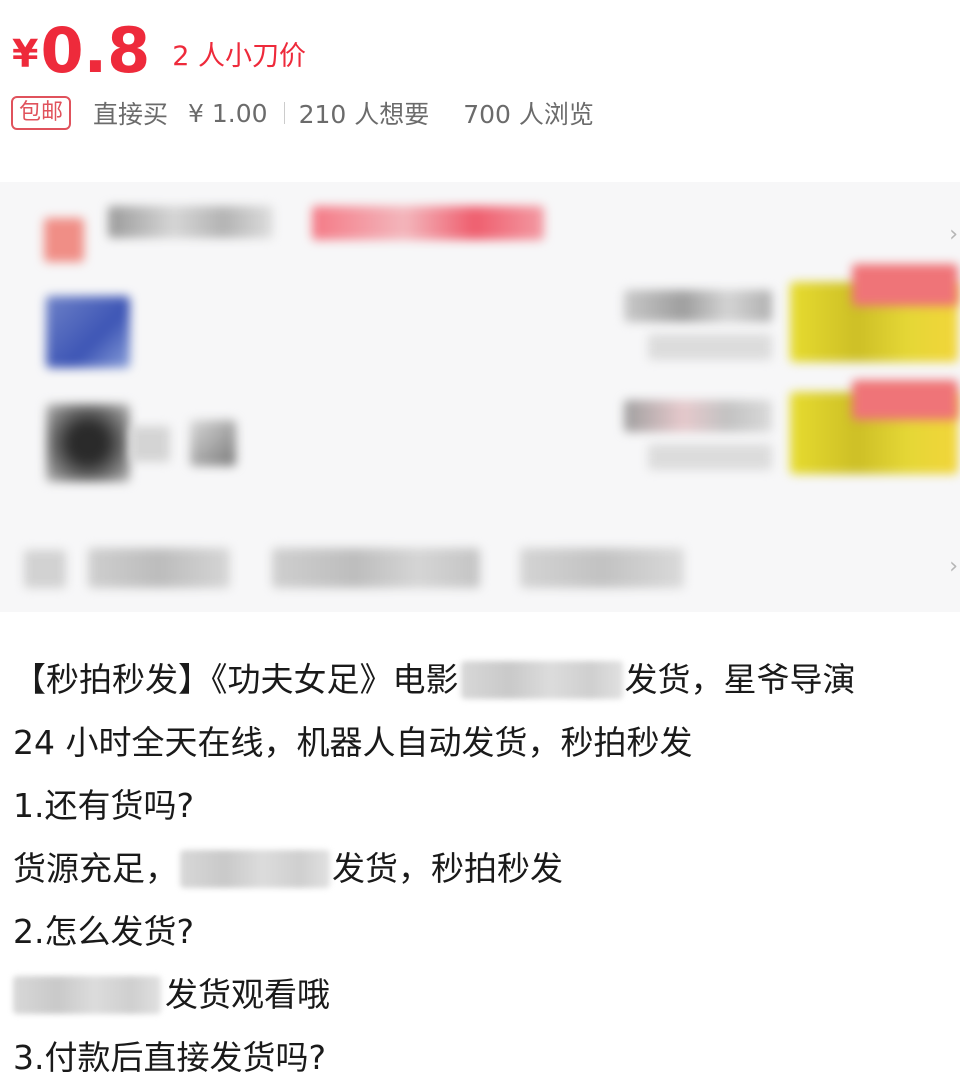  I want to click on description-line: 【秒拍秒发】《功夫女足》电影 发货，星爷导演, so click(483, 679).